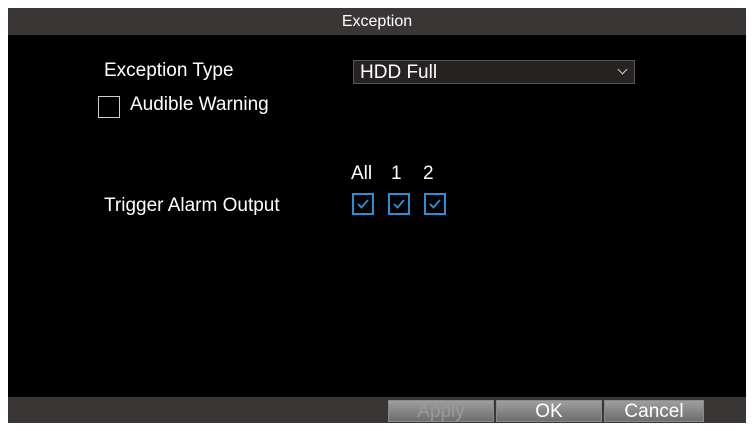 This screenshot has width=754, height=431. Describe the element at coordinates (441, 411) in the screenshot. I see `apply-button: Apply` at that location.